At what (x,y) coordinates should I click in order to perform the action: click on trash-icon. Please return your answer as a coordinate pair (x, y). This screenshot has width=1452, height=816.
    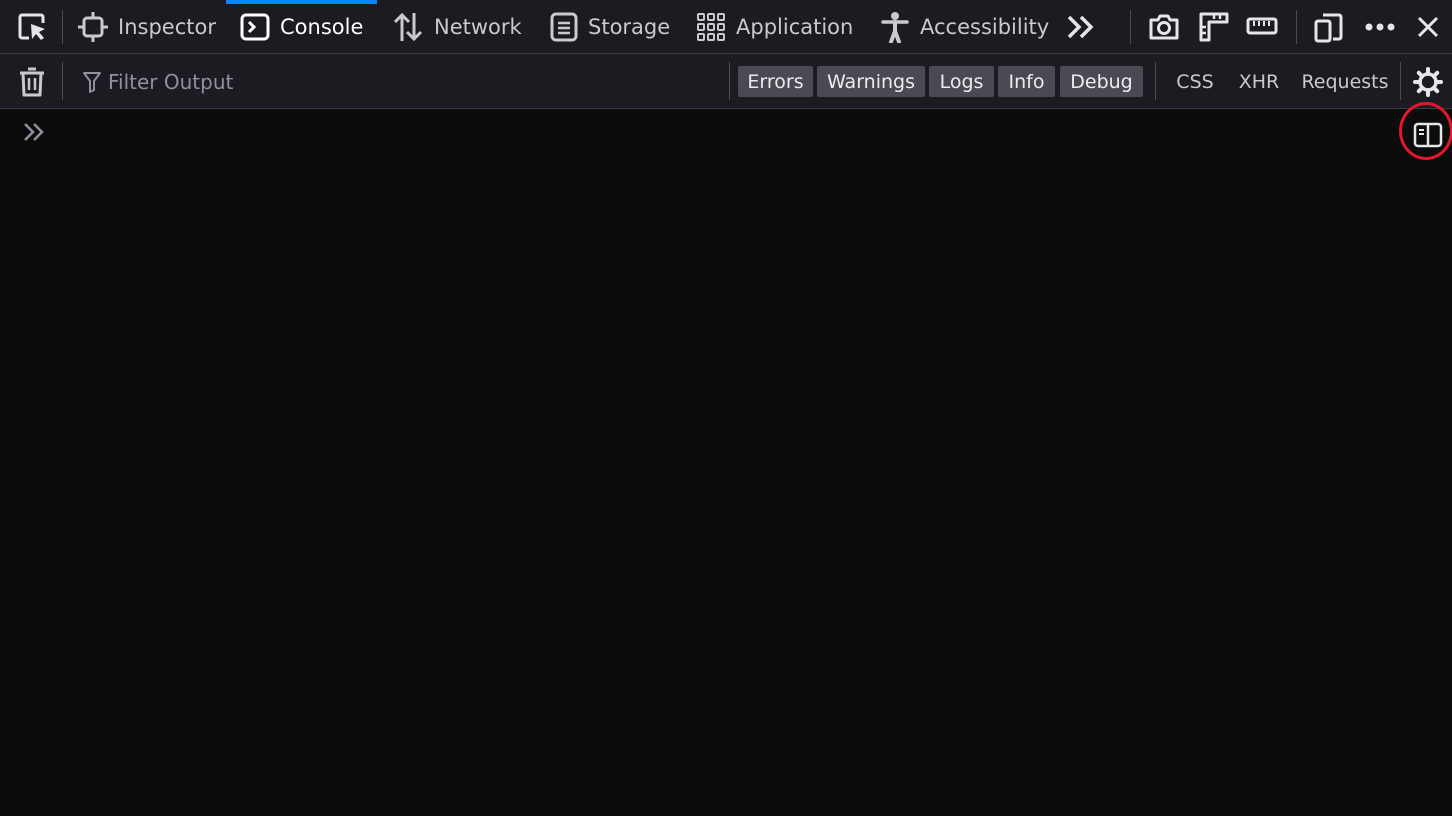
    Looking at the image, I should click on (32, 81).